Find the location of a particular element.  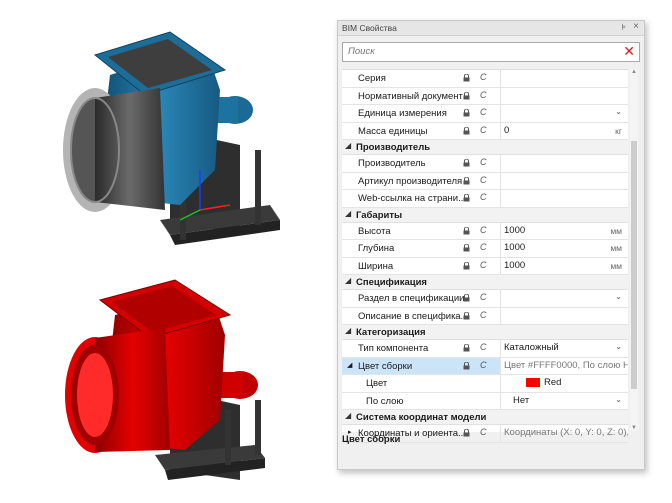

property-name: Цвет сборки is located at coordinates (385, 366).